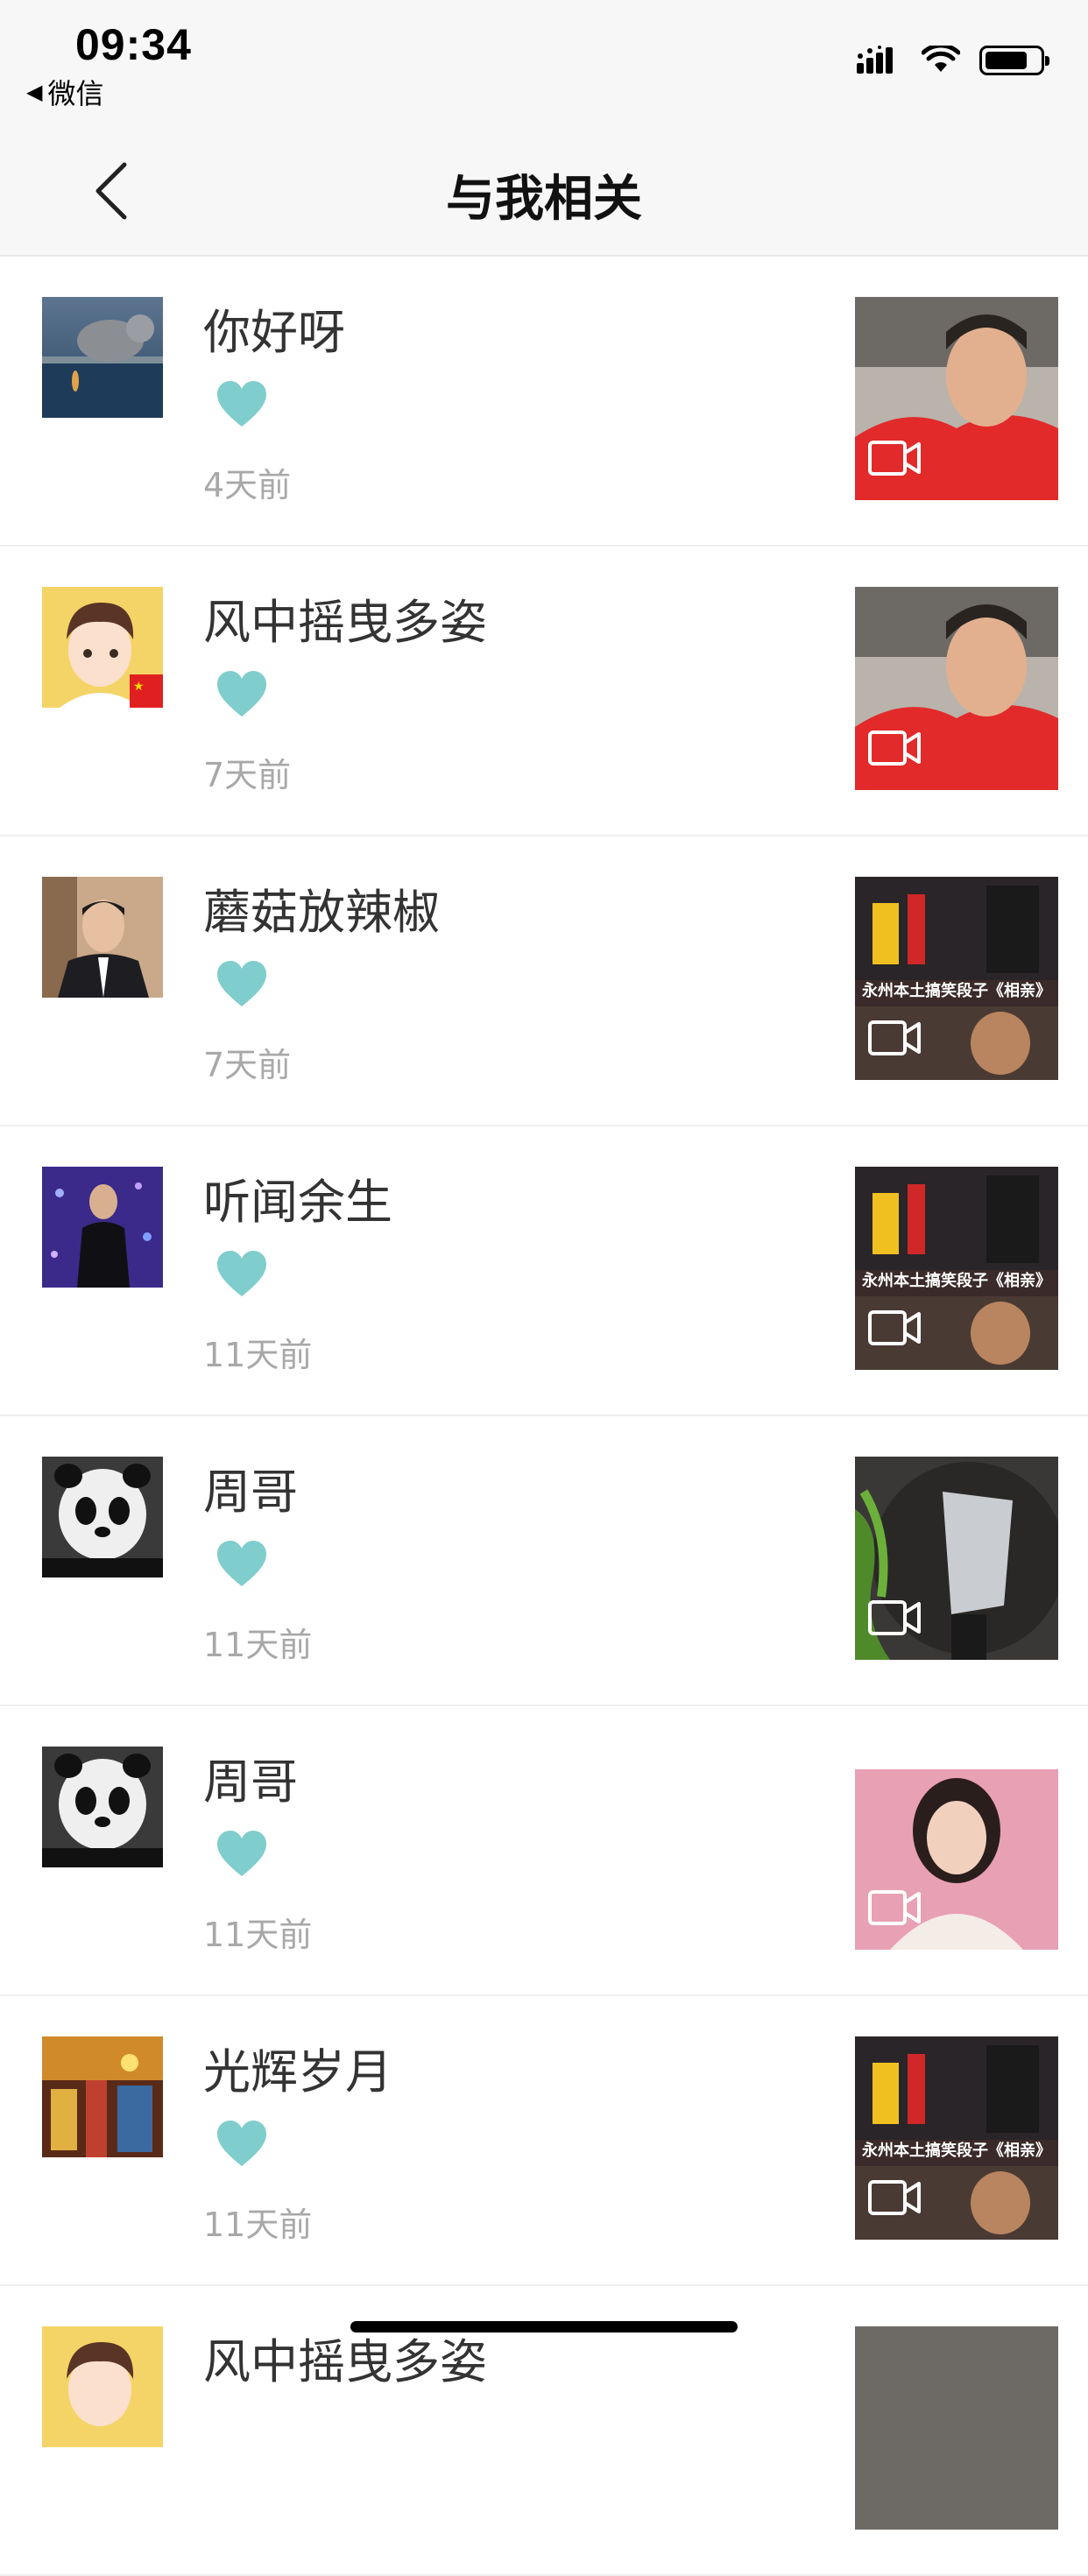 The image size is (1088, 2576). I want to click on list-item: 听闻余生 11天前 永州本土搞笑段子《相亲》, so click(544, 1271).